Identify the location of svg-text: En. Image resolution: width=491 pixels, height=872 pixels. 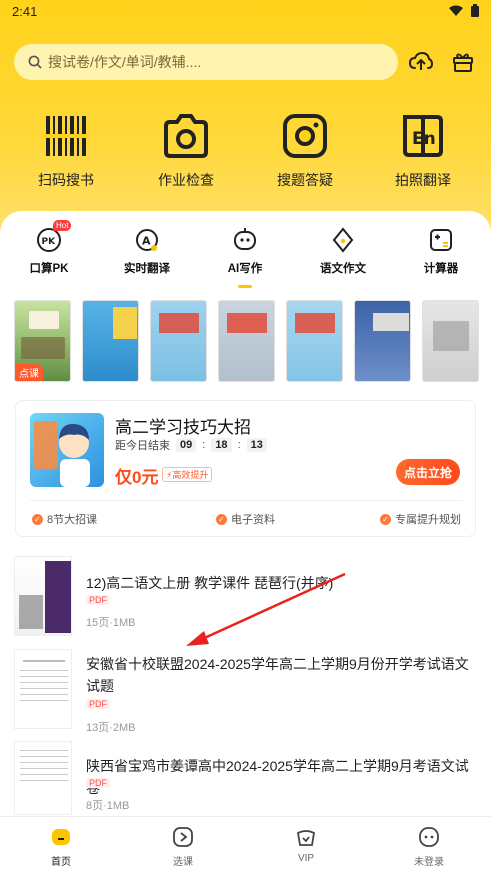
(424, 139).